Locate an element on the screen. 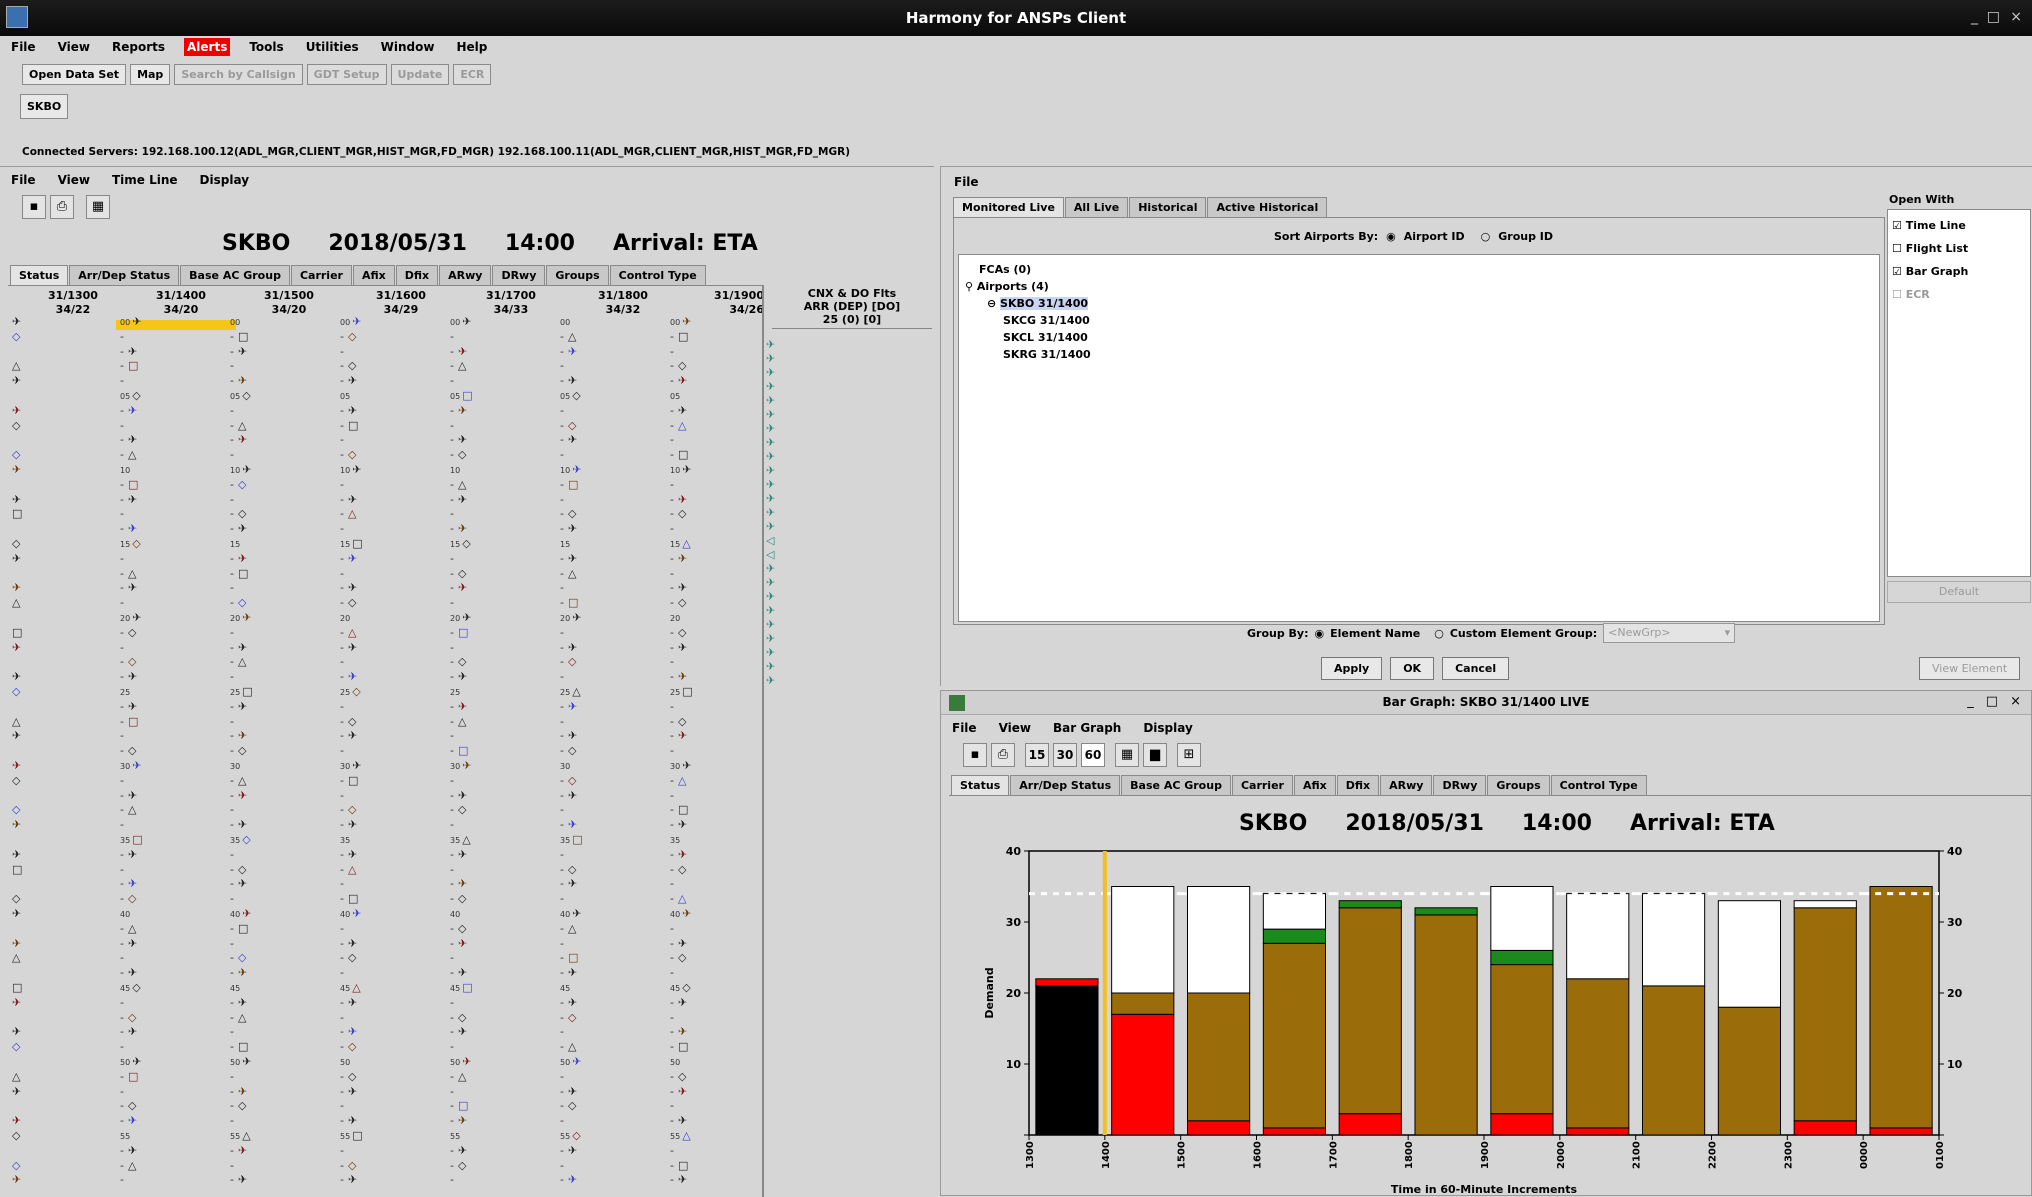 This screenshot has height=1197, width=2032. flight-marker: 55 ◇ is located at coordinates (570, 1136).